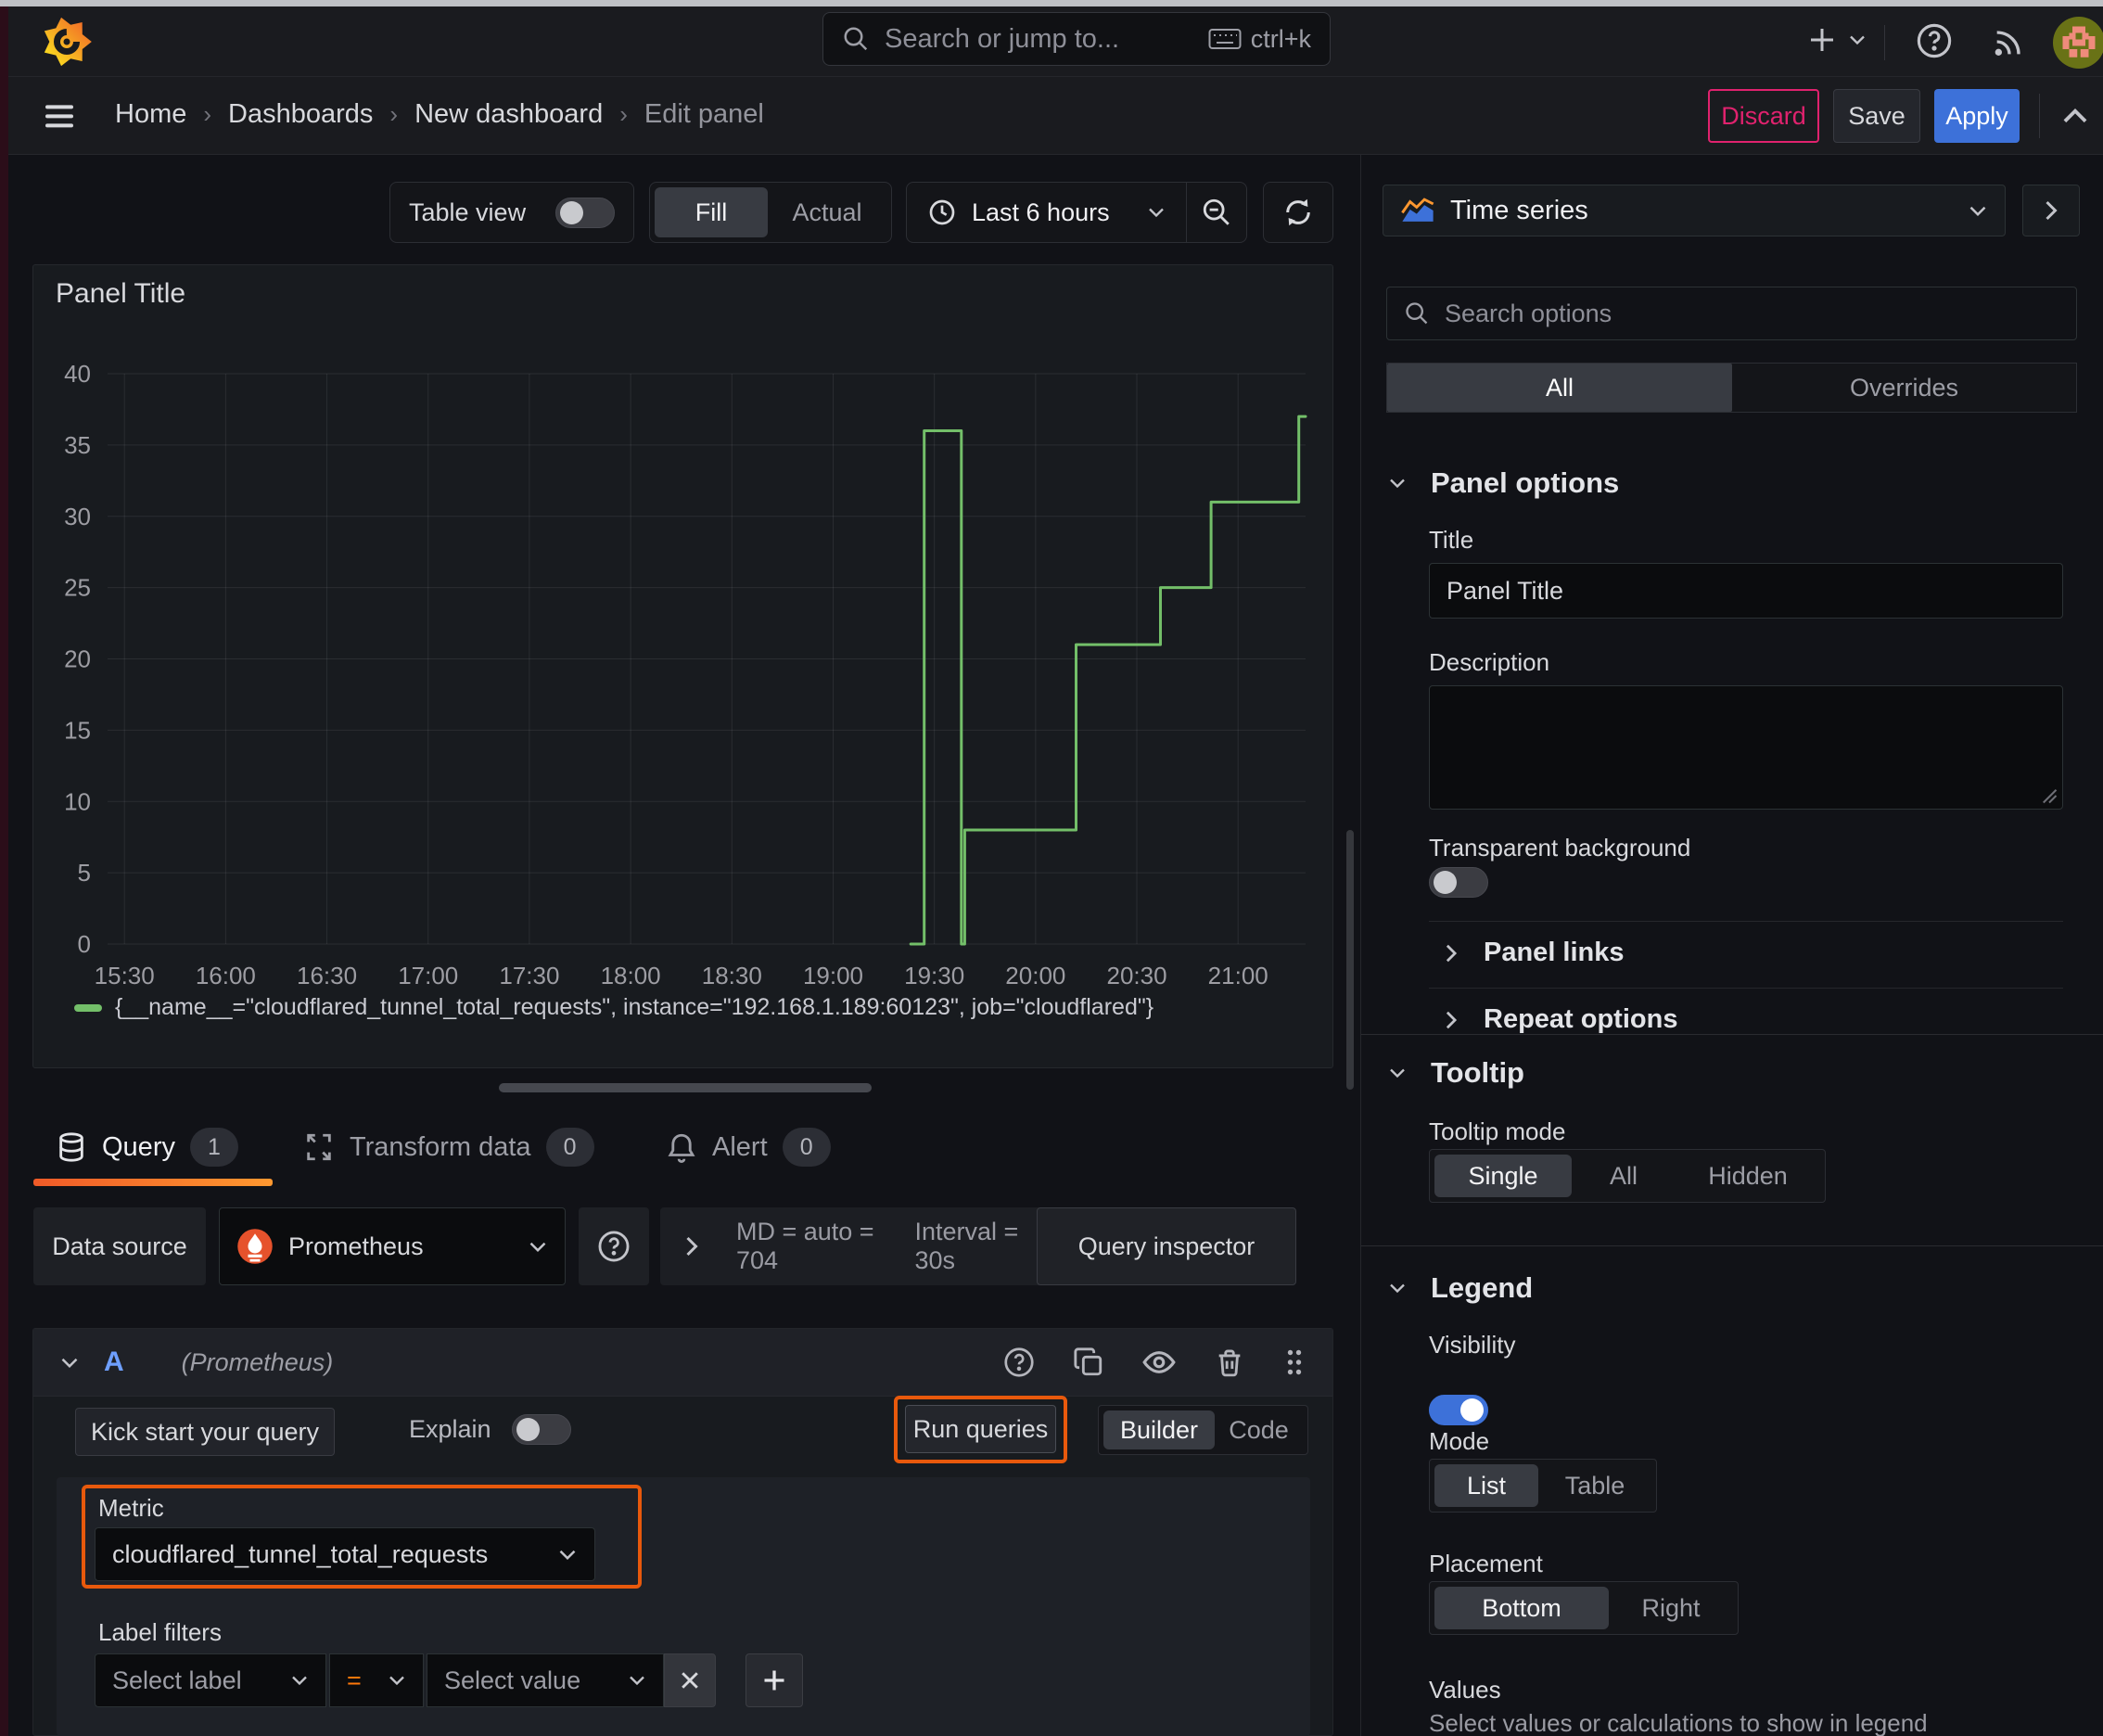 The image size is (2103, 1736). Describe the element at coordinates (1350, 960) in the screenshot. I see `left-pane-scrollbar` at that location.